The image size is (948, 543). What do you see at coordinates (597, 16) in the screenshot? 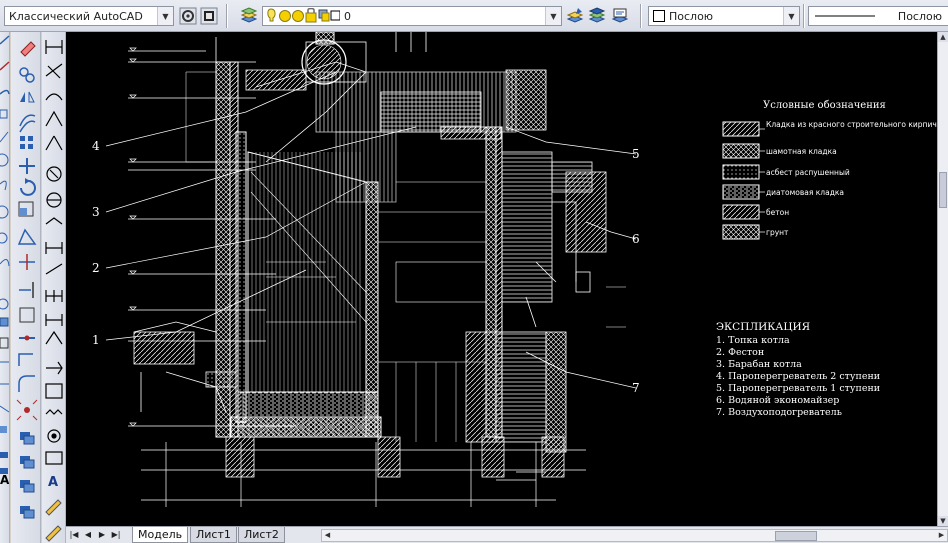
I see `layer-previous-icon` at bounding box center [597, 16].